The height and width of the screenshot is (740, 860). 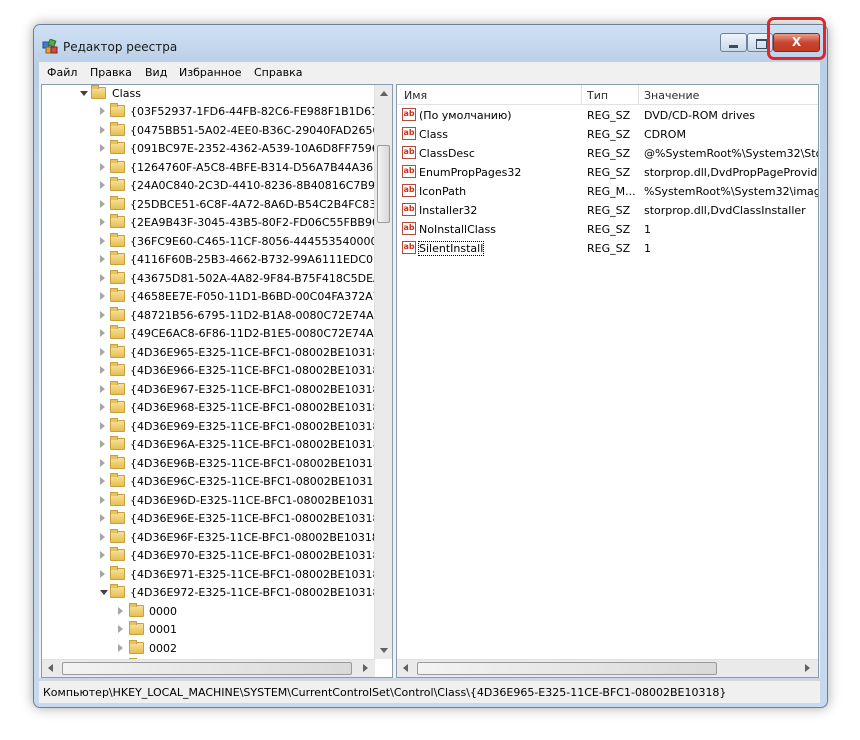 I want to click on tree-key: {4D36E96D-E325-11CE-BFC1-08002BE10318}, so click(x=215, y=501).